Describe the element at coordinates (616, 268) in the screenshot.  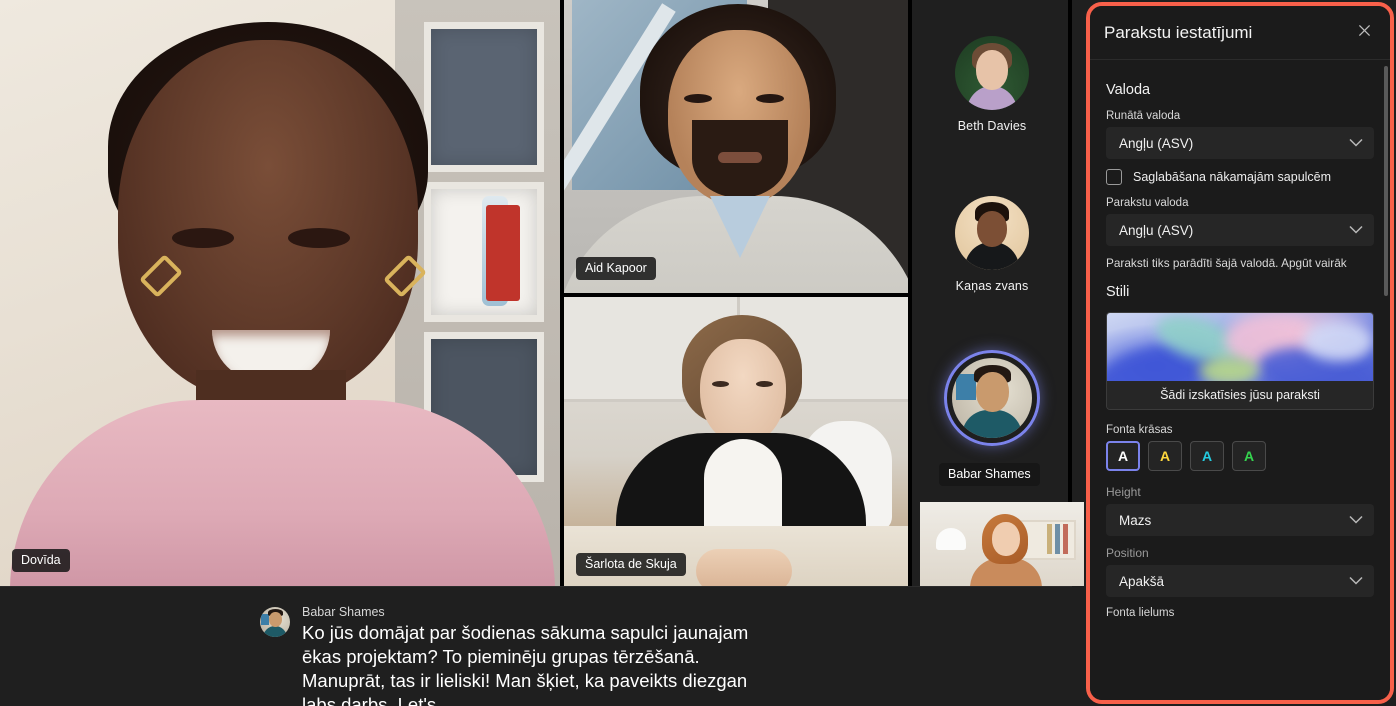
I see `participant-name-chip-aid-kapoor: Aid Kapoor` at that location.